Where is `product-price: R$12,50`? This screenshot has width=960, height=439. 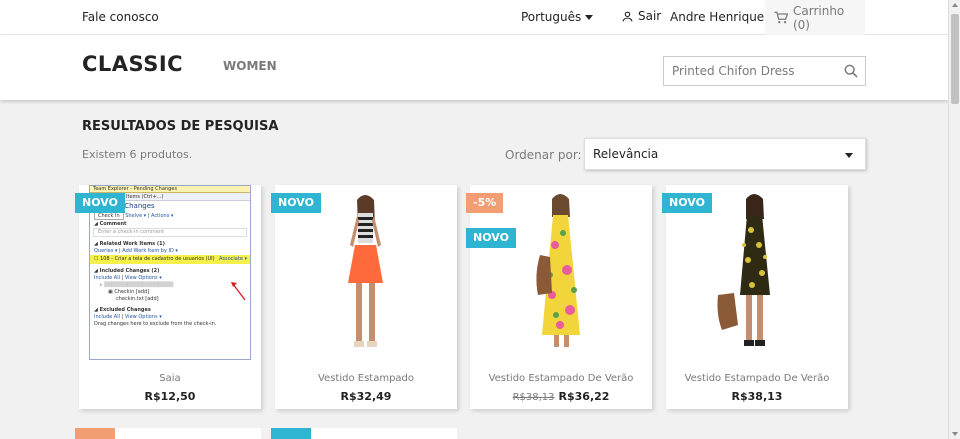
product-price: R$12,50 is located at coordinates (170, 396).